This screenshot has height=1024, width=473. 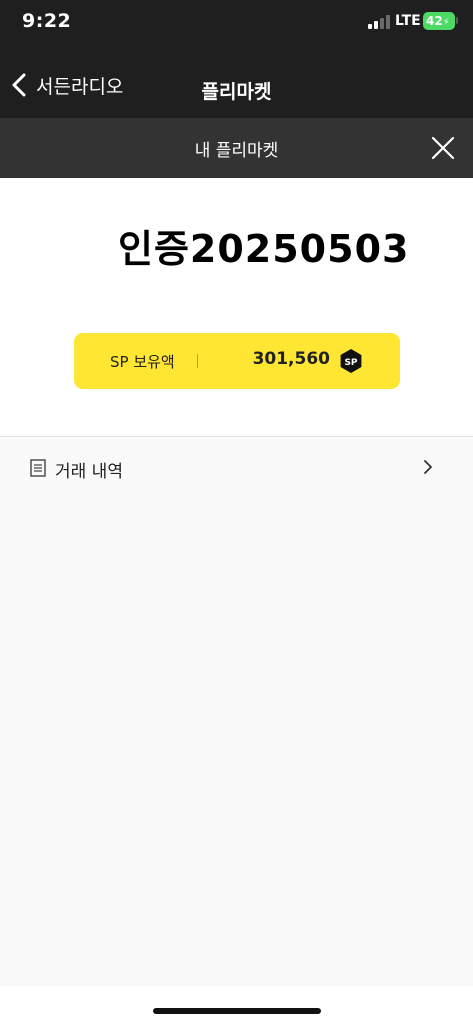 What do you see at coordinates (434, 21) in the screenshot?
I see `battery-level: 42` at bounding box center [434, 21].